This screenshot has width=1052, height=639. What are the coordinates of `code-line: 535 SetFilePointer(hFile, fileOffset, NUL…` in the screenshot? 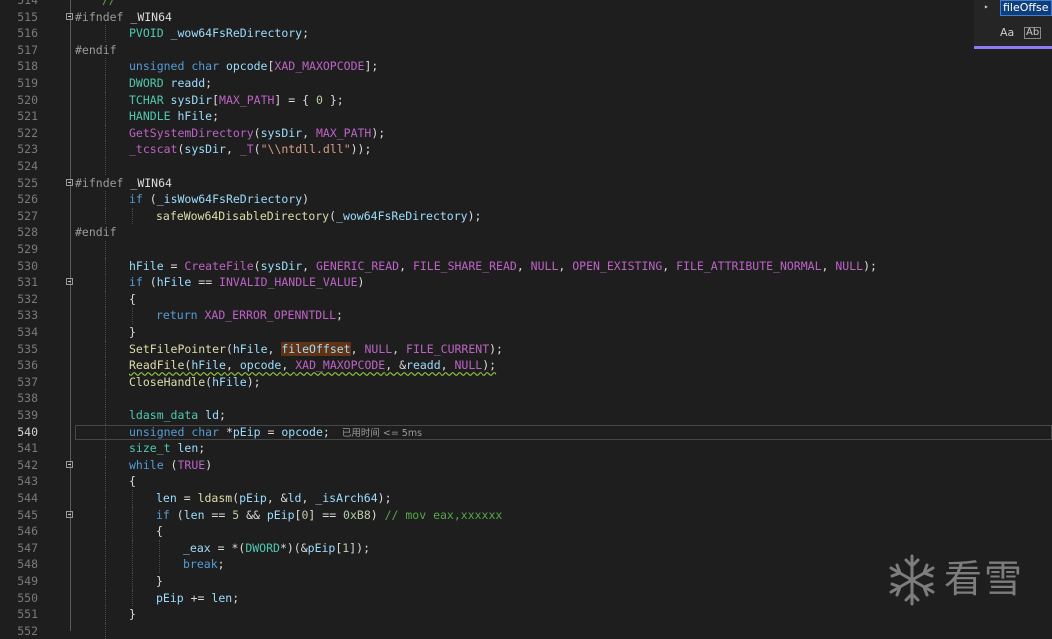 It's located at (526, 349).